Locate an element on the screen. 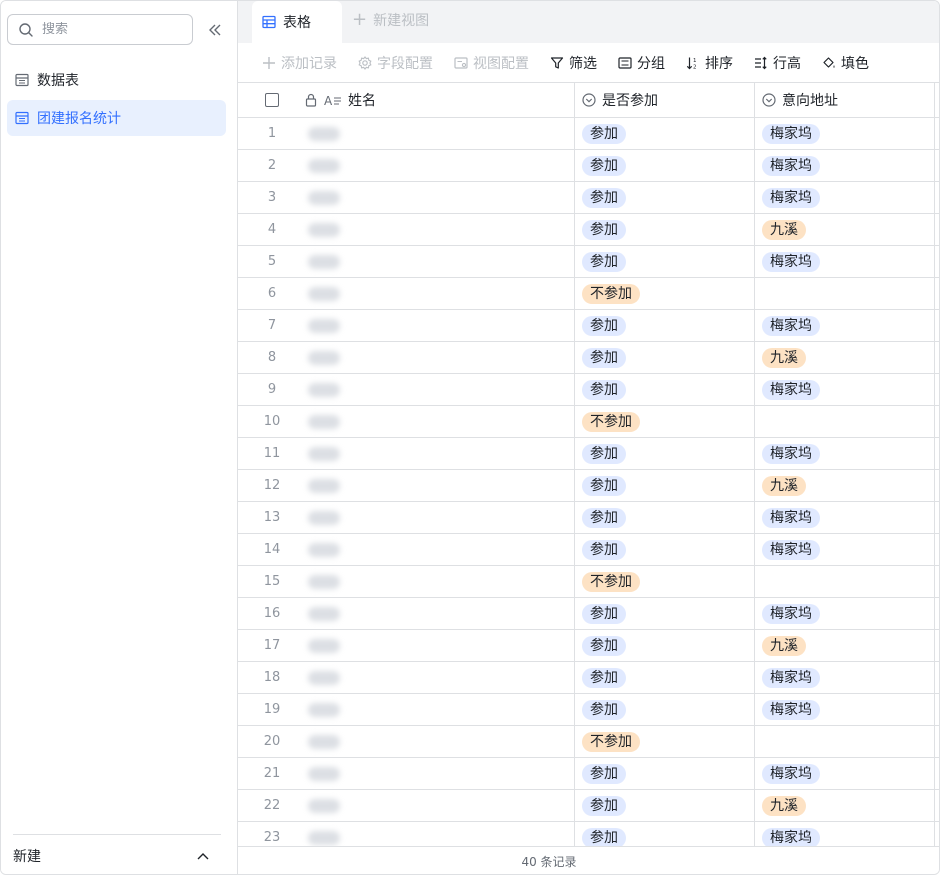 The image size is (940, 875). table-row: 18 参加 梅家坞 is located at coordinates (588, 678).